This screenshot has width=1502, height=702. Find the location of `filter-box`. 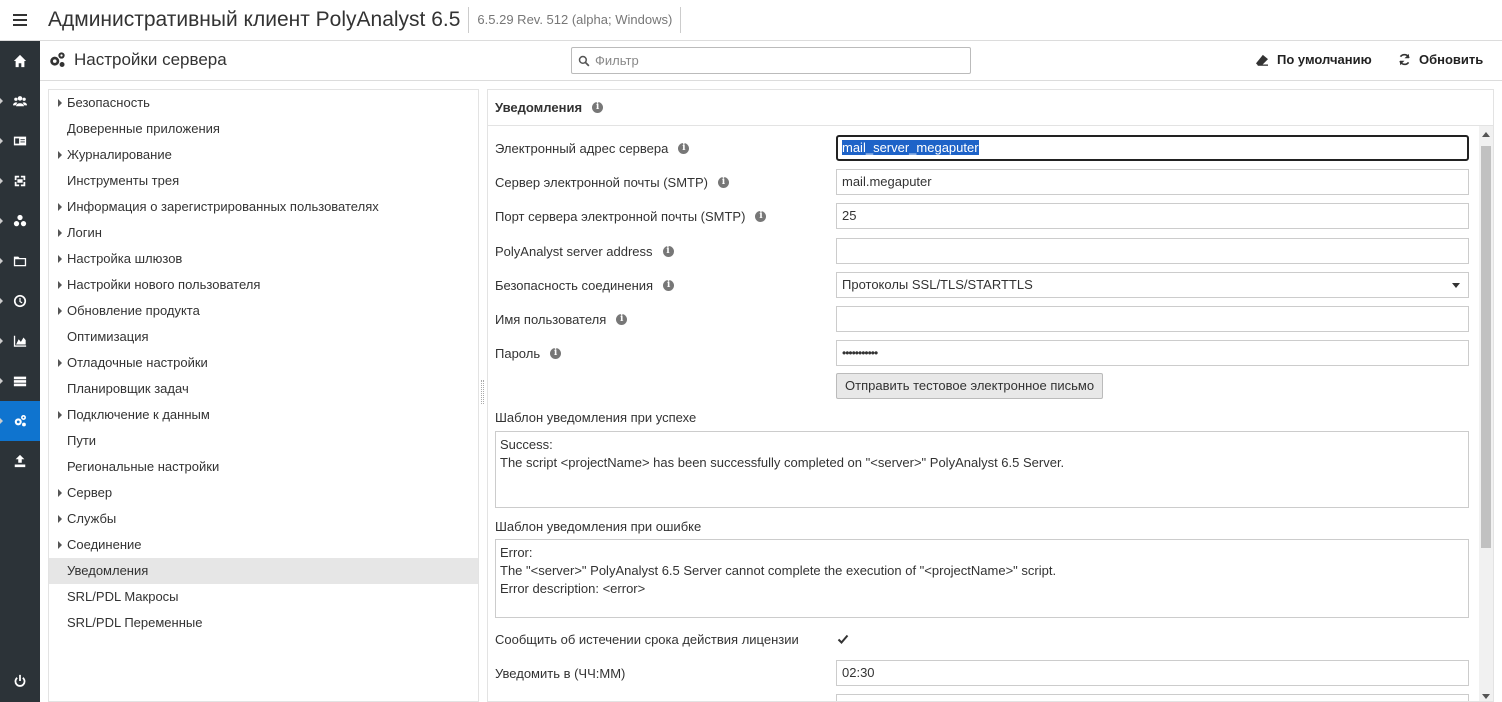

filter-box is located at coordinates (771, 60).